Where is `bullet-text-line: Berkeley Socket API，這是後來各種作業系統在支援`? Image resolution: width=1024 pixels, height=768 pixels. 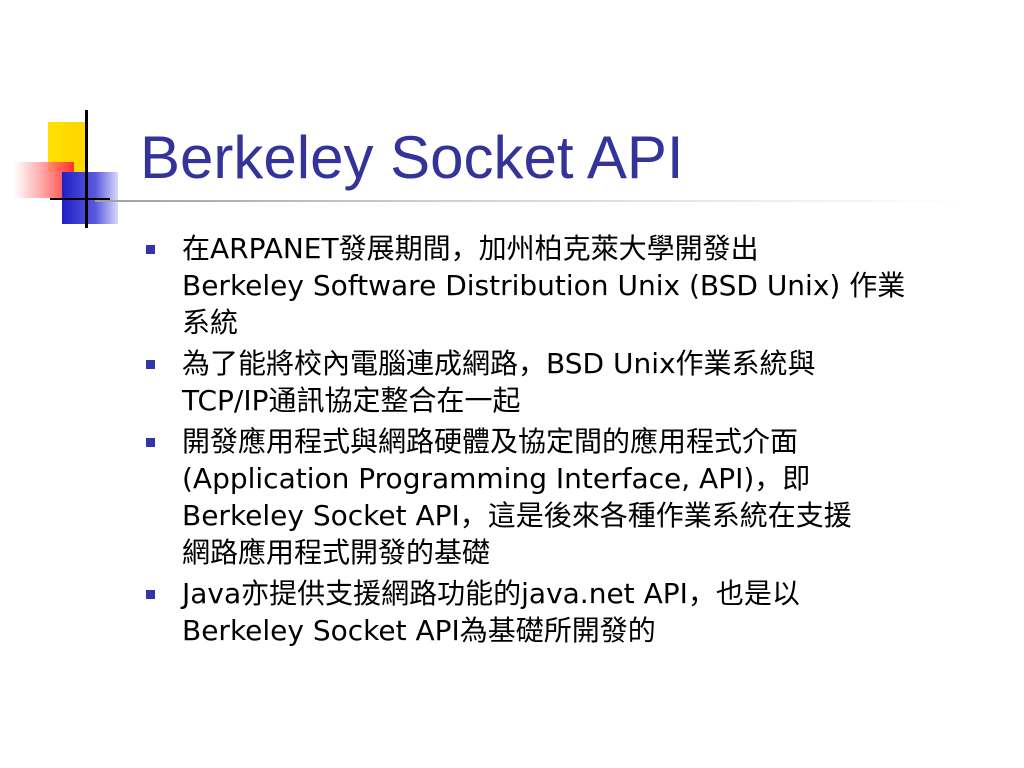 bullet-text-line: Berkeley Socket API，這是後來各種作業系統在支援 is located at coordinates (517, 515).